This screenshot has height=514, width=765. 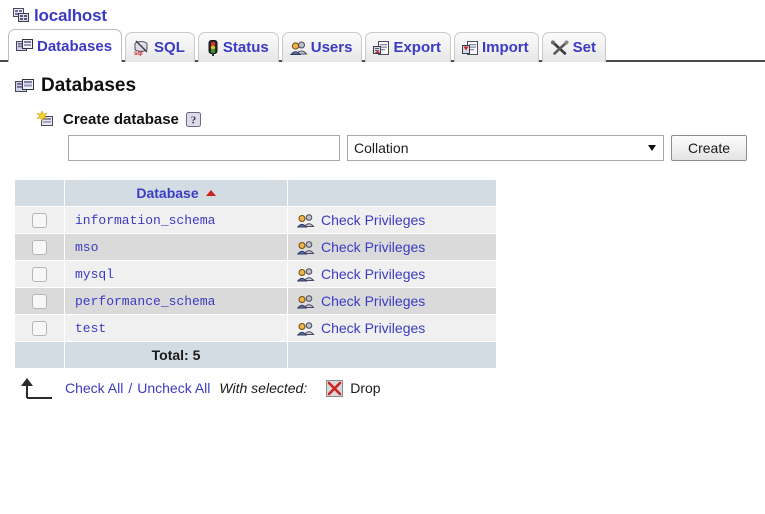 I want to click on chevron-down-icon, so click(x=652, y=148).